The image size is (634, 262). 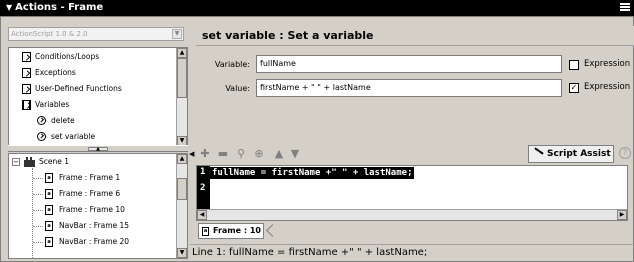 I want to click on script-toolbar: ✚ ▬ ⚲ ⊕ ▲ ▼ Script Assist ?, so click(x=415, y=154).